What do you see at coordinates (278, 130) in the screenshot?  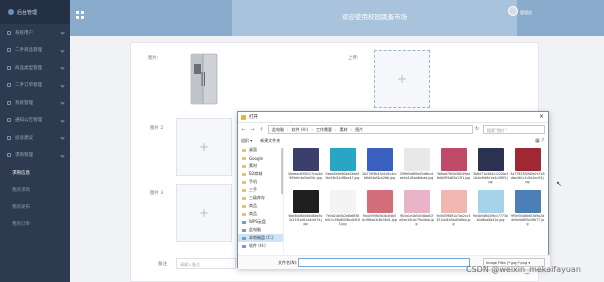 I see `breadcrumb-item: 此电脑` at bounding box center [278, 130].